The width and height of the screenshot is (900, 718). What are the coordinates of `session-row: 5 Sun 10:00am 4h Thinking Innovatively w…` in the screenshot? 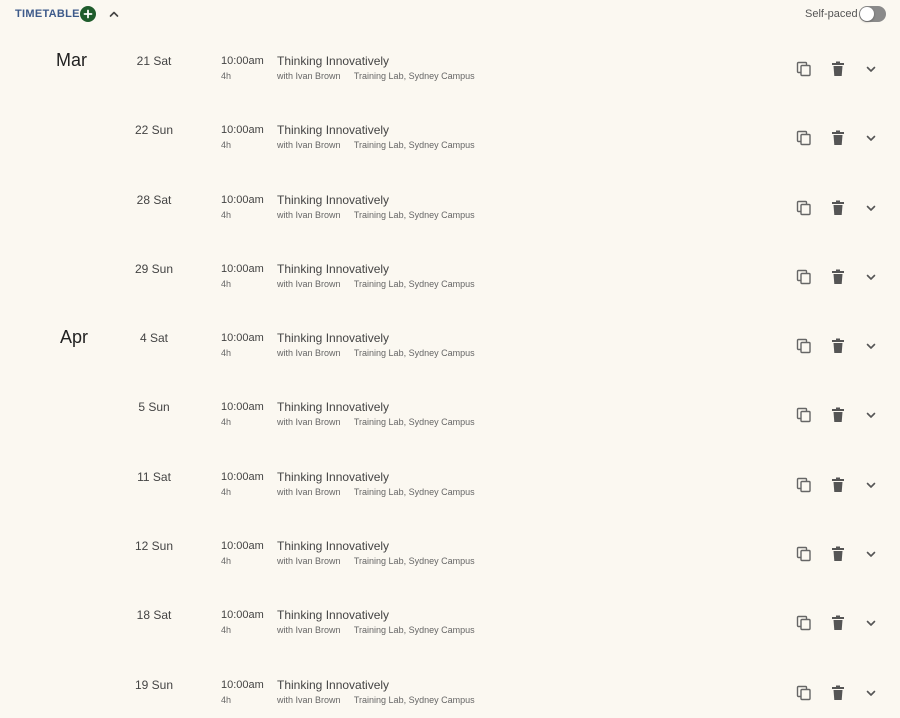 It's located at (450, 416).